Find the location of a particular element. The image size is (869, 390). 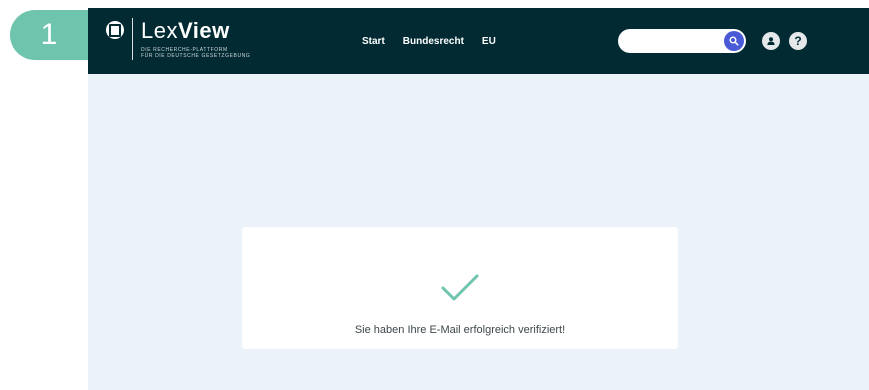

step-number-badge: 1 is located at coordinates (49, 35).